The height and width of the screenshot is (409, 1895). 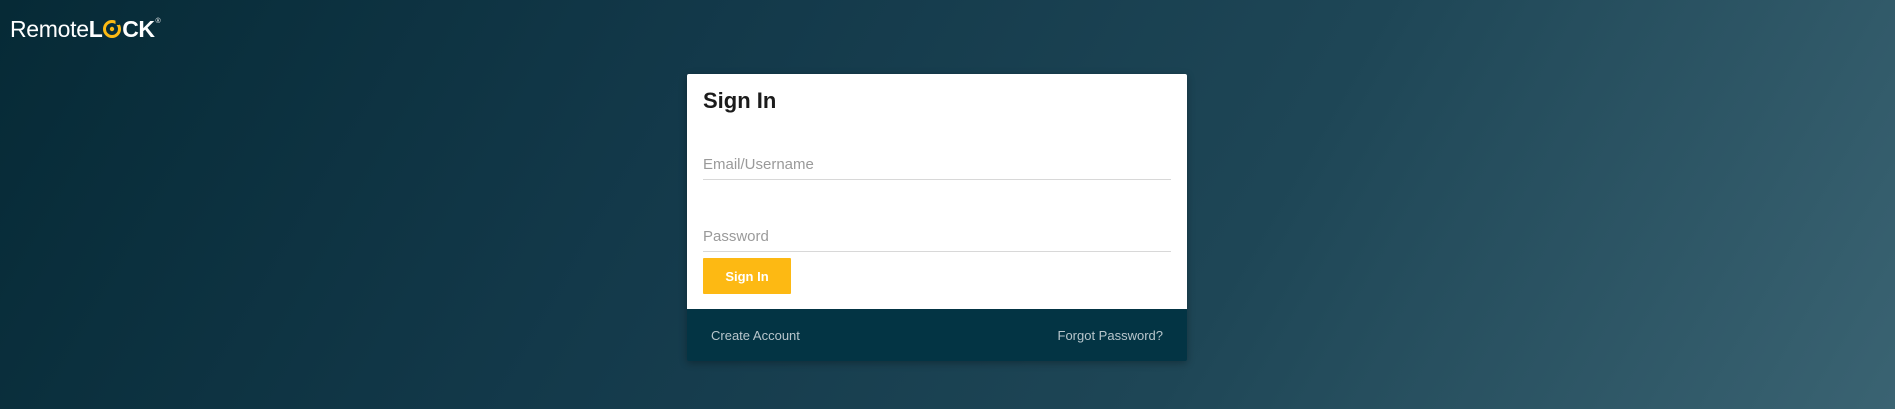 I want to click on signin-card-footer: Create Account Forgot Password?, so click(x=937, y=335).